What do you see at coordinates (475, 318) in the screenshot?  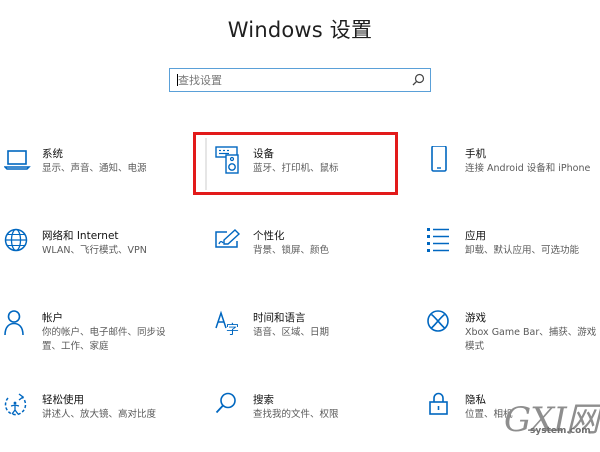 I see `tile-name: 游戏` at bounding box center [475, 318].